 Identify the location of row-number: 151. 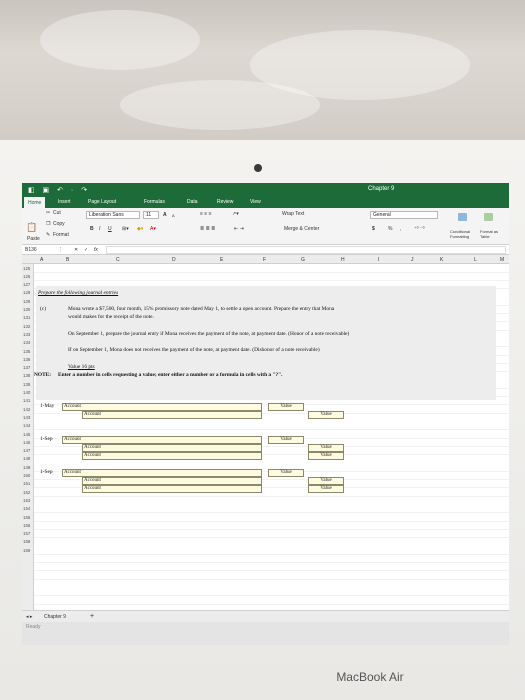
(26, 483).